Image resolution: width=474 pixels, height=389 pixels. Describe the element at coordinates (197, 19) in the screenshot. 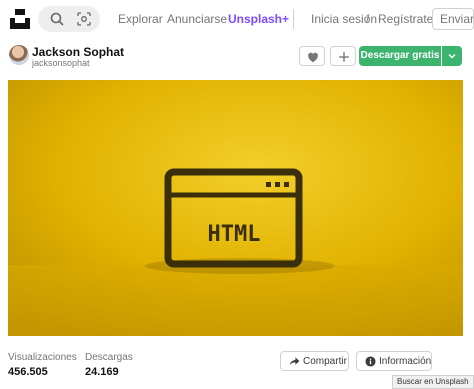

I see `nav-advertise-link: Anunciarse` at that location.